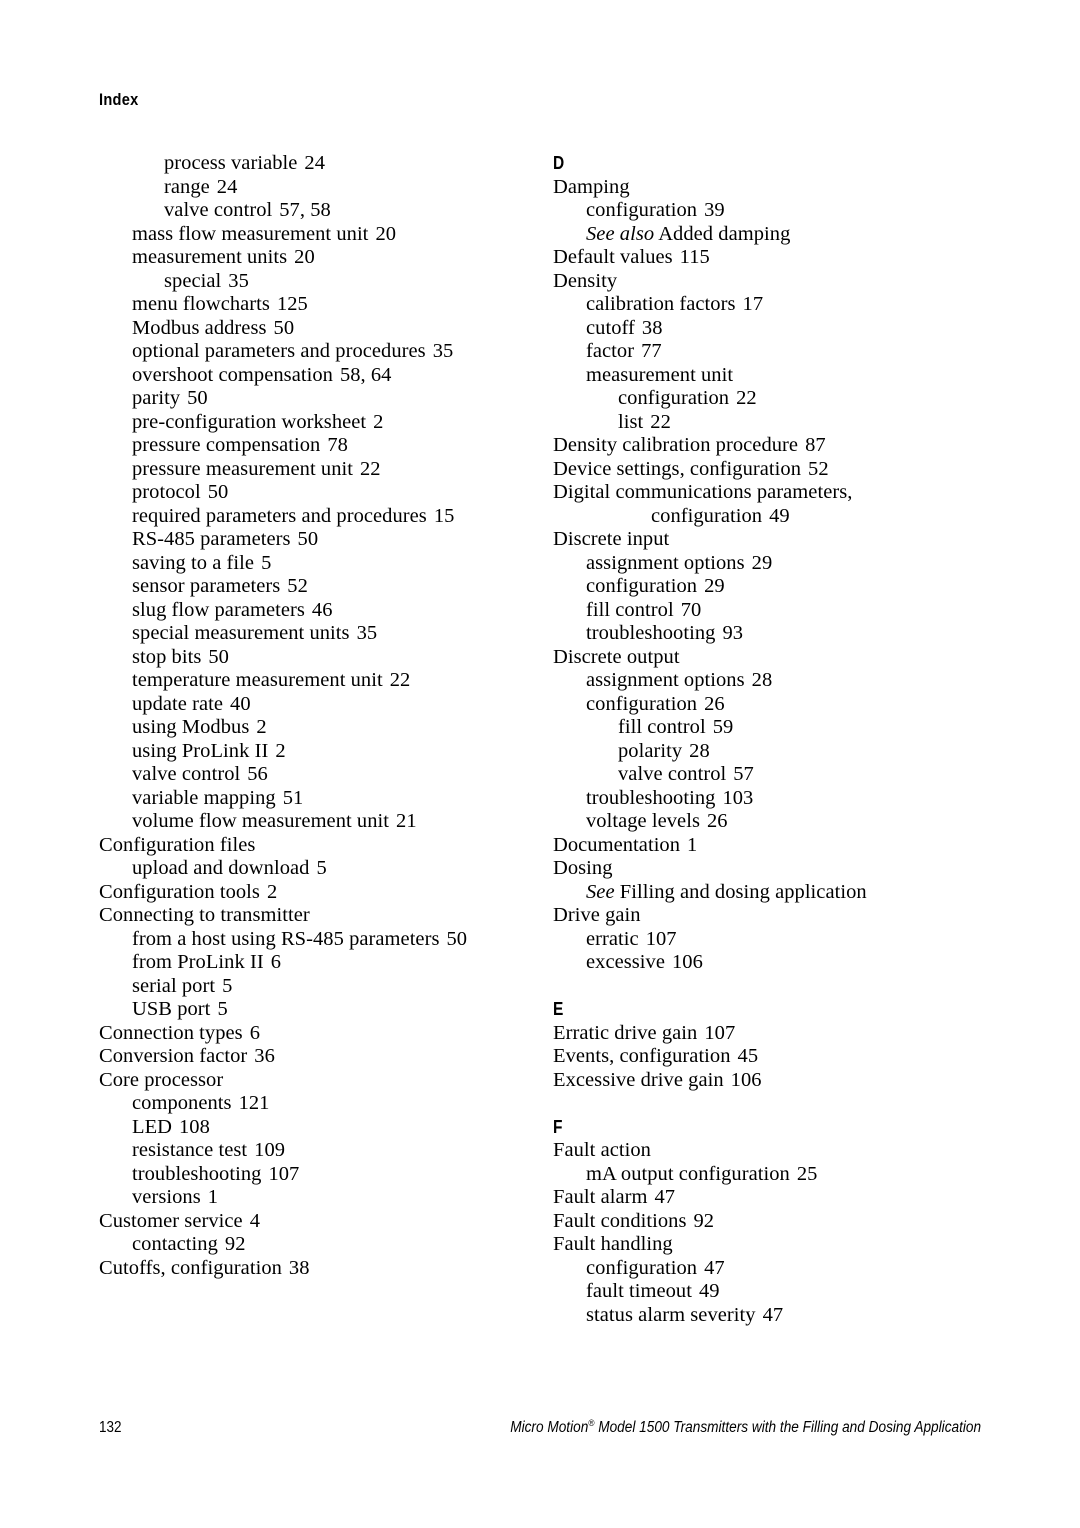  Describe the element at coordinates (193, 562) in the screenshot. I see `index-entry-label: saving to a file` at that location.